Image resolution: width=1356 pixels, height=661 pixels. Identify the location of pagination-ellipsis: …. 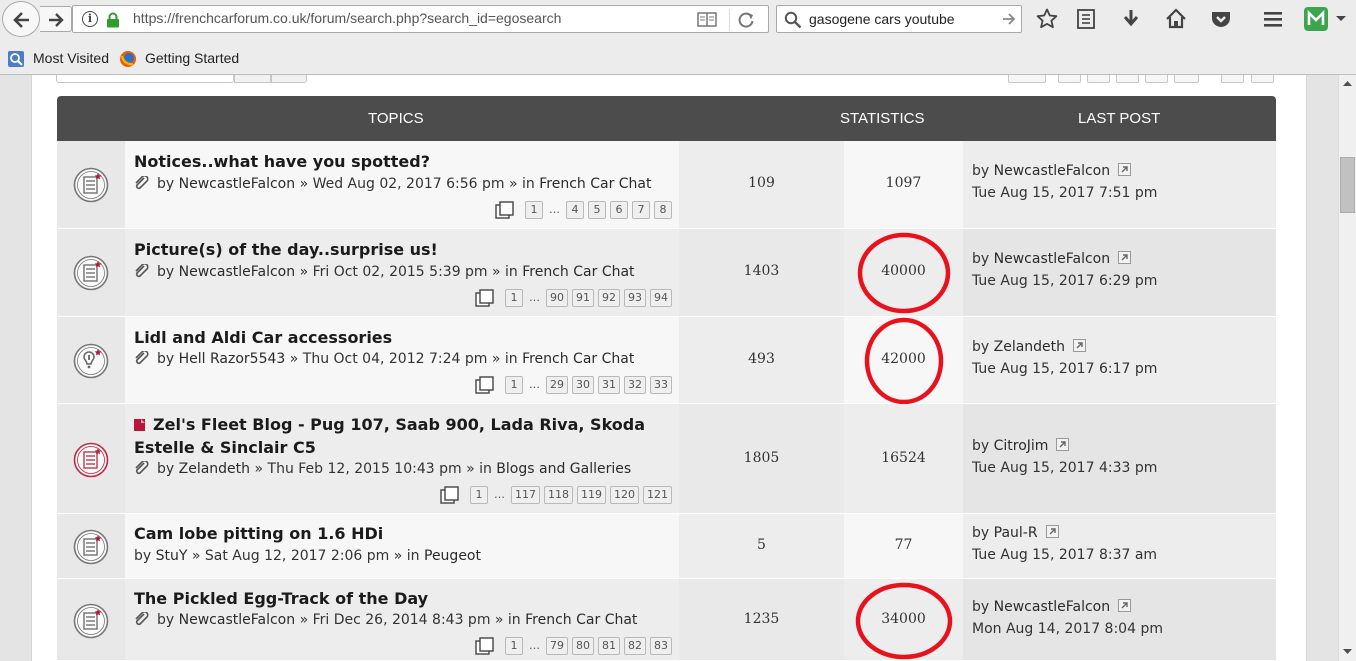
(534, 645).